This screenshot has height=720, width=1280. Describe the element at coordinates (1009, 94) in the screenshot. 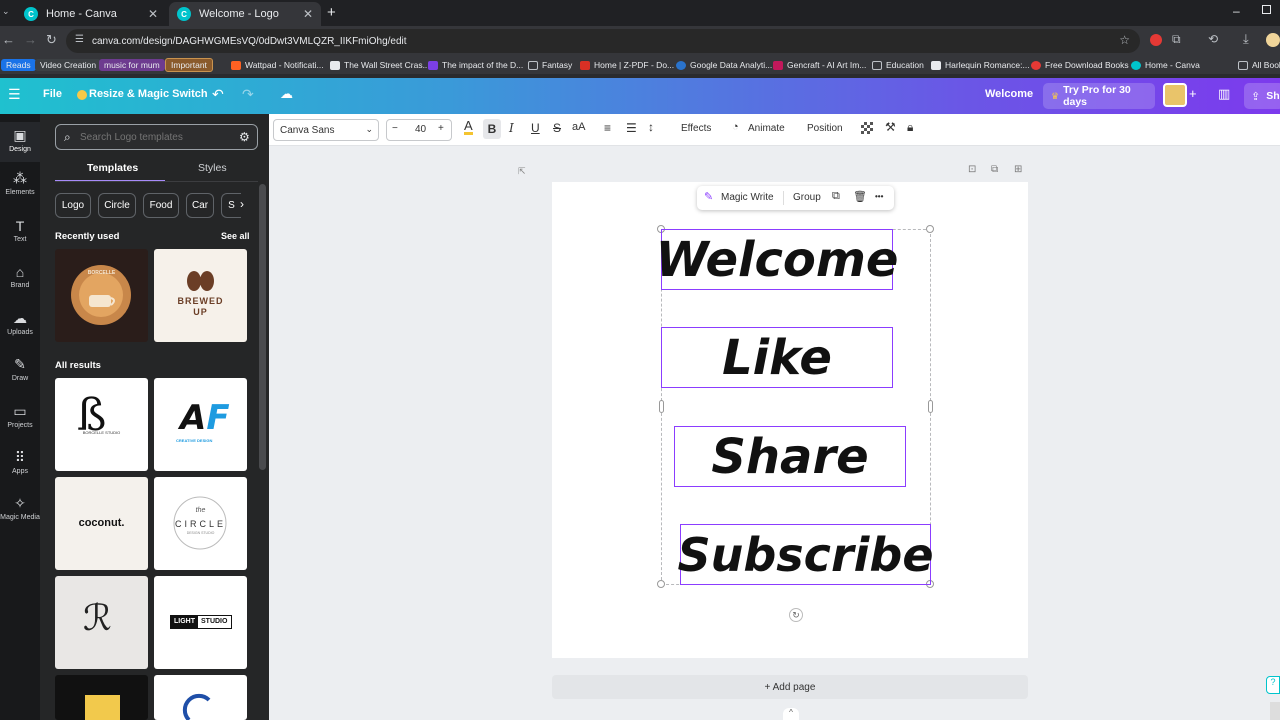

I see `document-title: Welcome` at that location.